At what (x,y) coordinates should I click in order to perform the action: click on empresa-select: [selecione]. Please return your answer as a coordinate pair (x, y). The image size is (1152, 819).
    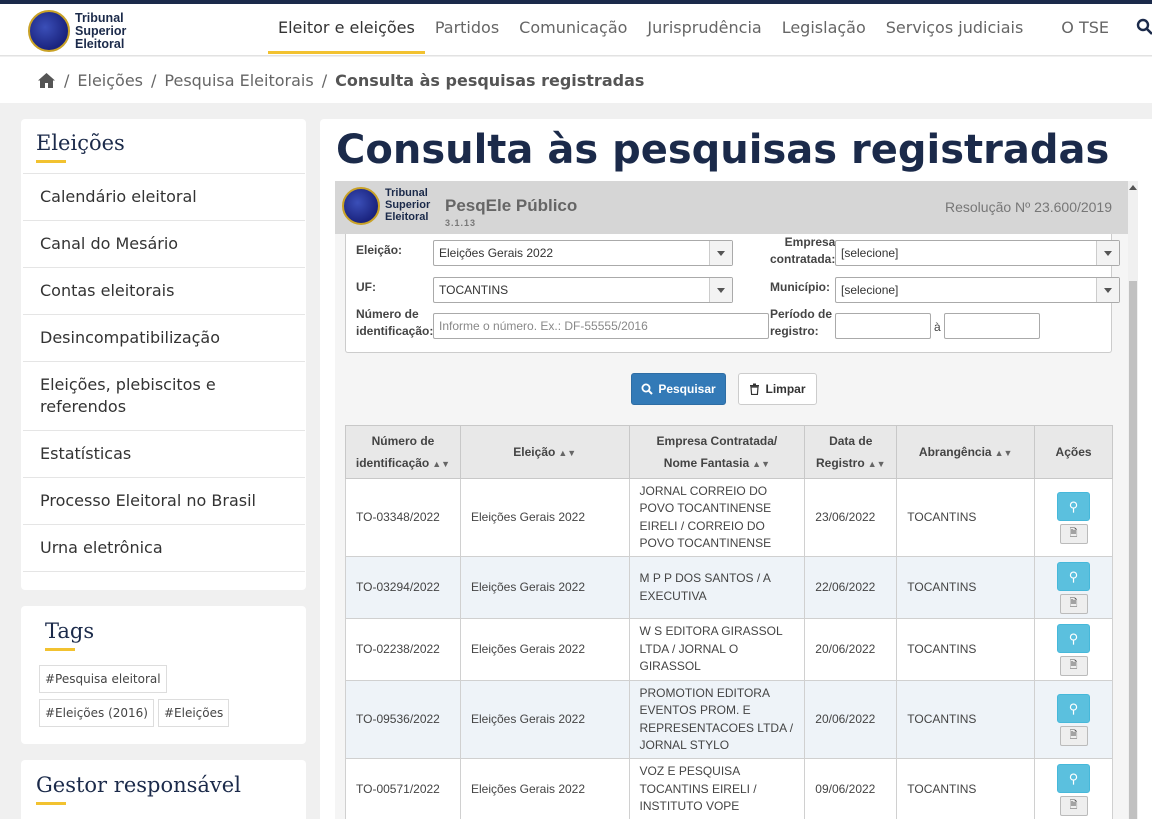
    Looking at the image, I should click on (977, 253).